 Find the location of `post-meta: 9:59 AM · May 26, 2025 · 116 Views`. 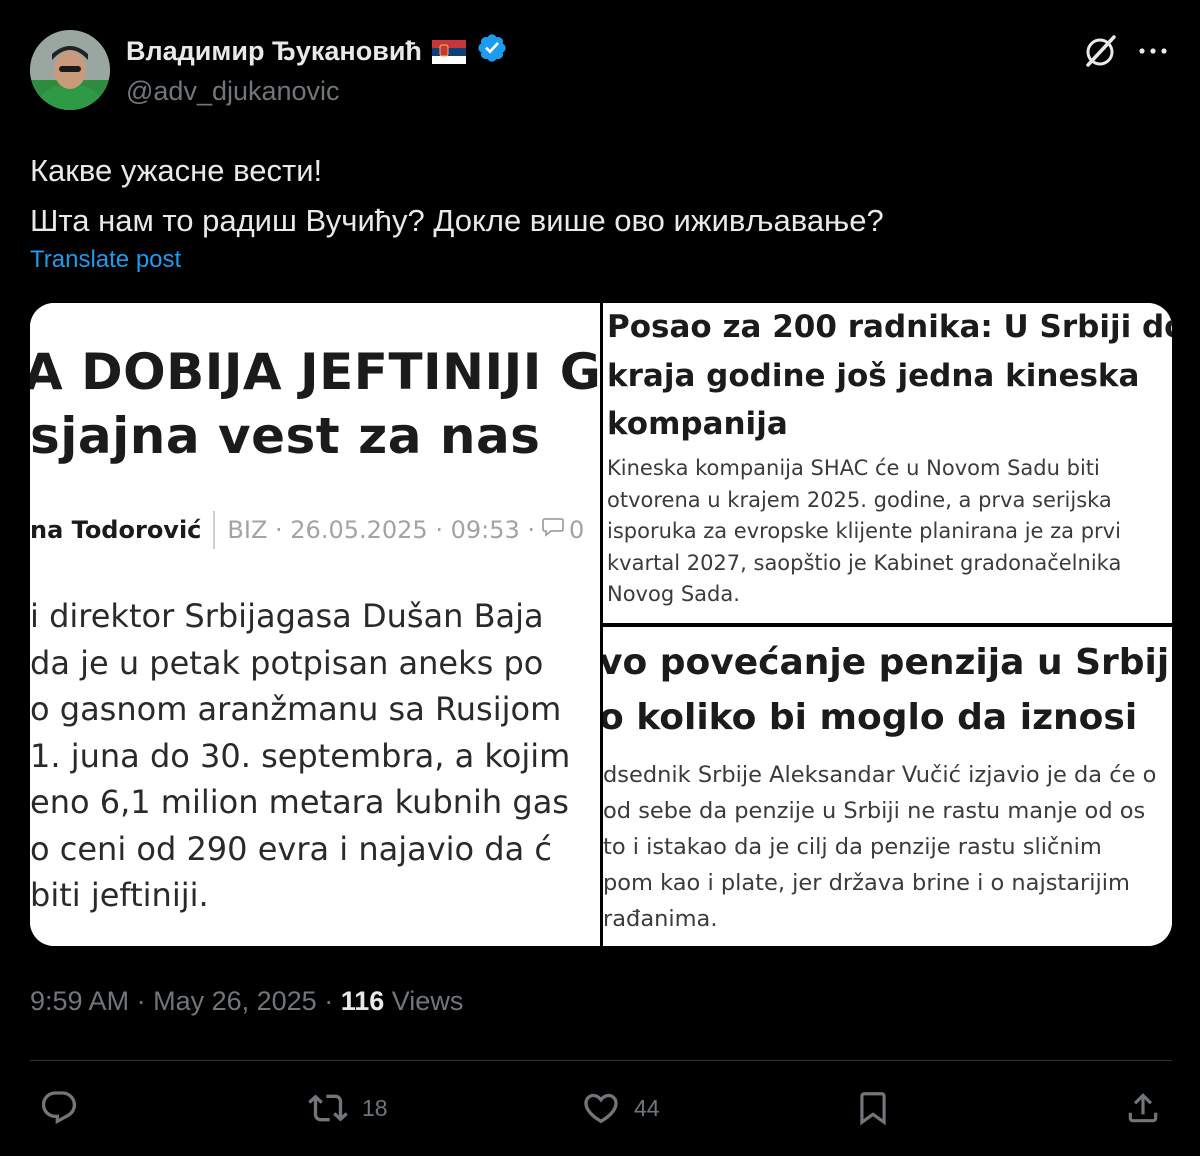

post-meta: 9:59 AM · May 26, 2025 · 116 Views is located at coordinates (247, 1001).